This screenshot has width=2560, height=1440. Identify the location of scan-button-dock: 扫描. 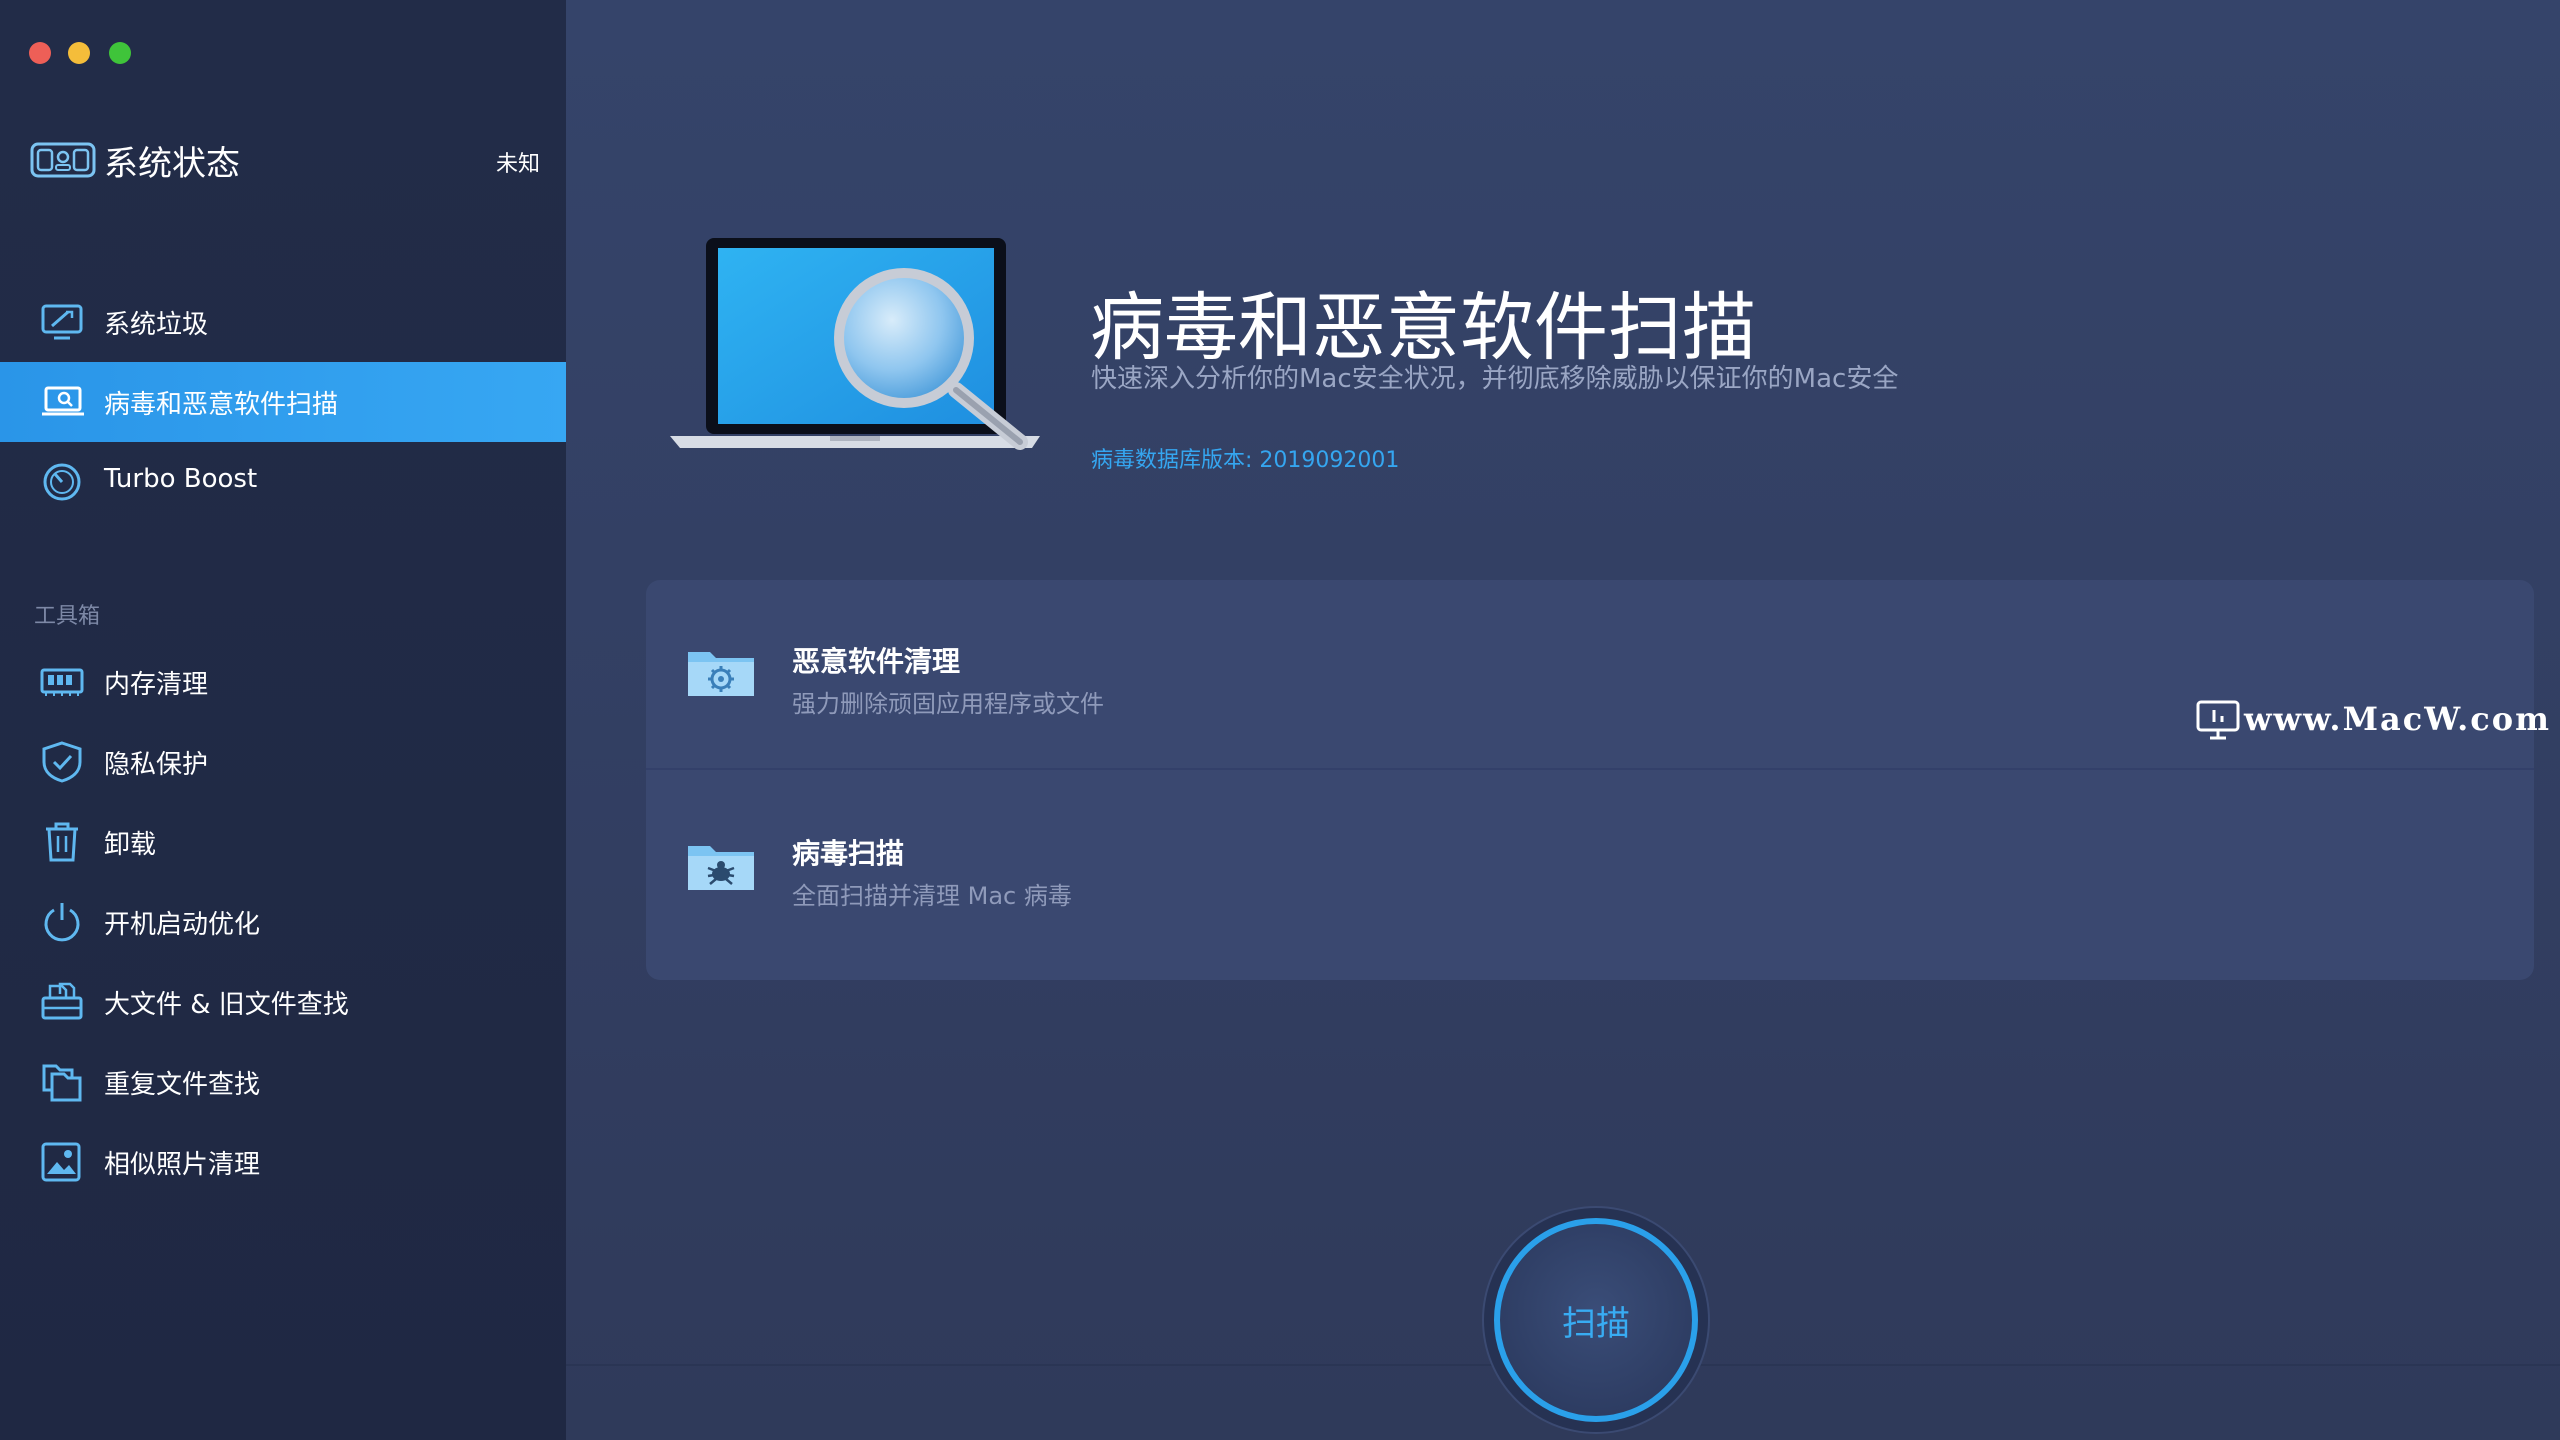
(1590, 1313).